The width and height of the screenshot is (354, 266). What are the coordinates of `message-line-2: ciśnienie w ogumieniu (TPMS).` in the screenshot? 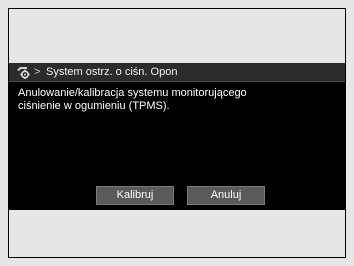 It's located at (94, 106).